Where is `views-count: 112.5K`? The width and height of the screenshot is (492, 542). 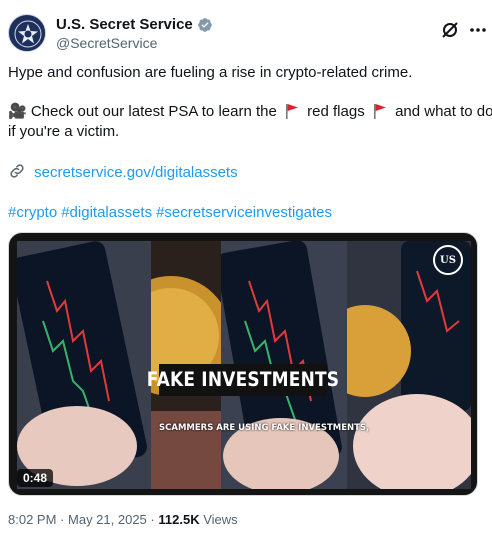
views-count: 112.5K is located at coordinates (179, 519).